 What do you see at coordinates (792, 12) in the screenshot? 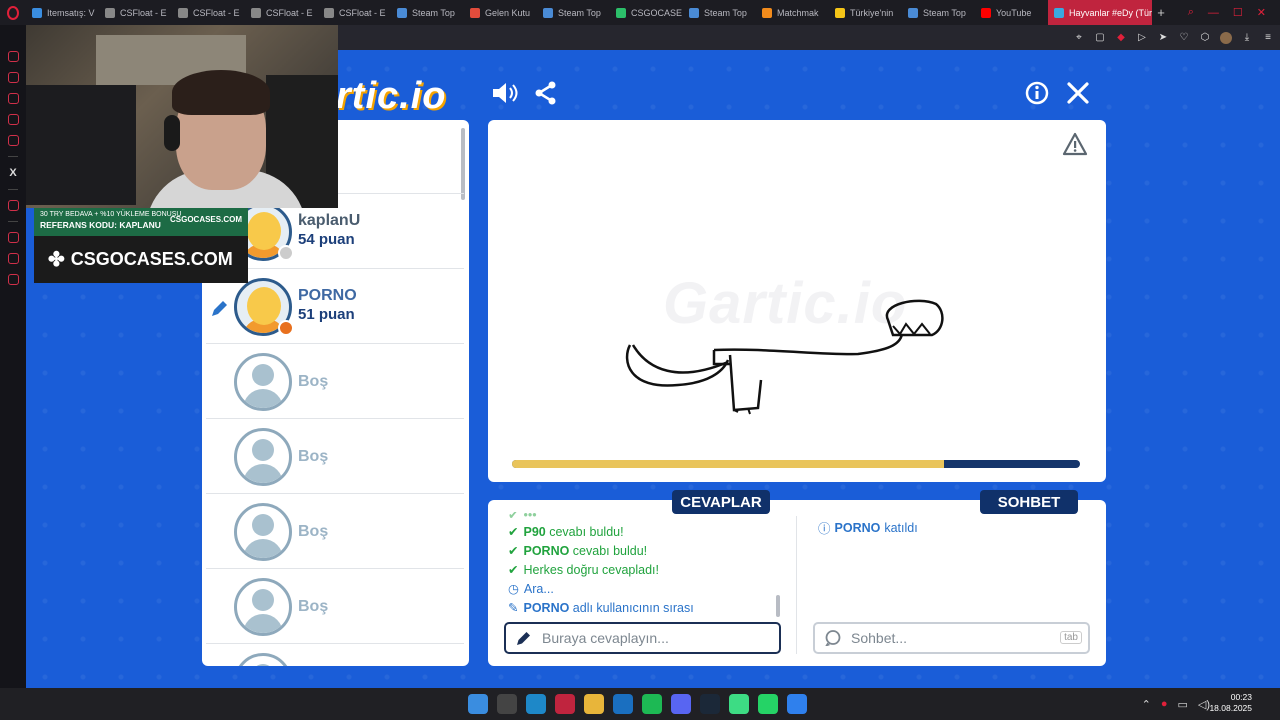
I see `tab: Matchmak` at bounding box center [792, 12].